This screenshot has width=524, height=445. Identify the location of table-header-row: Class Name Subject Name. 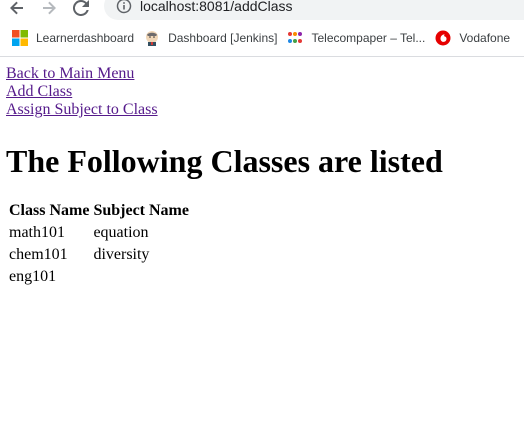
(99, 211).